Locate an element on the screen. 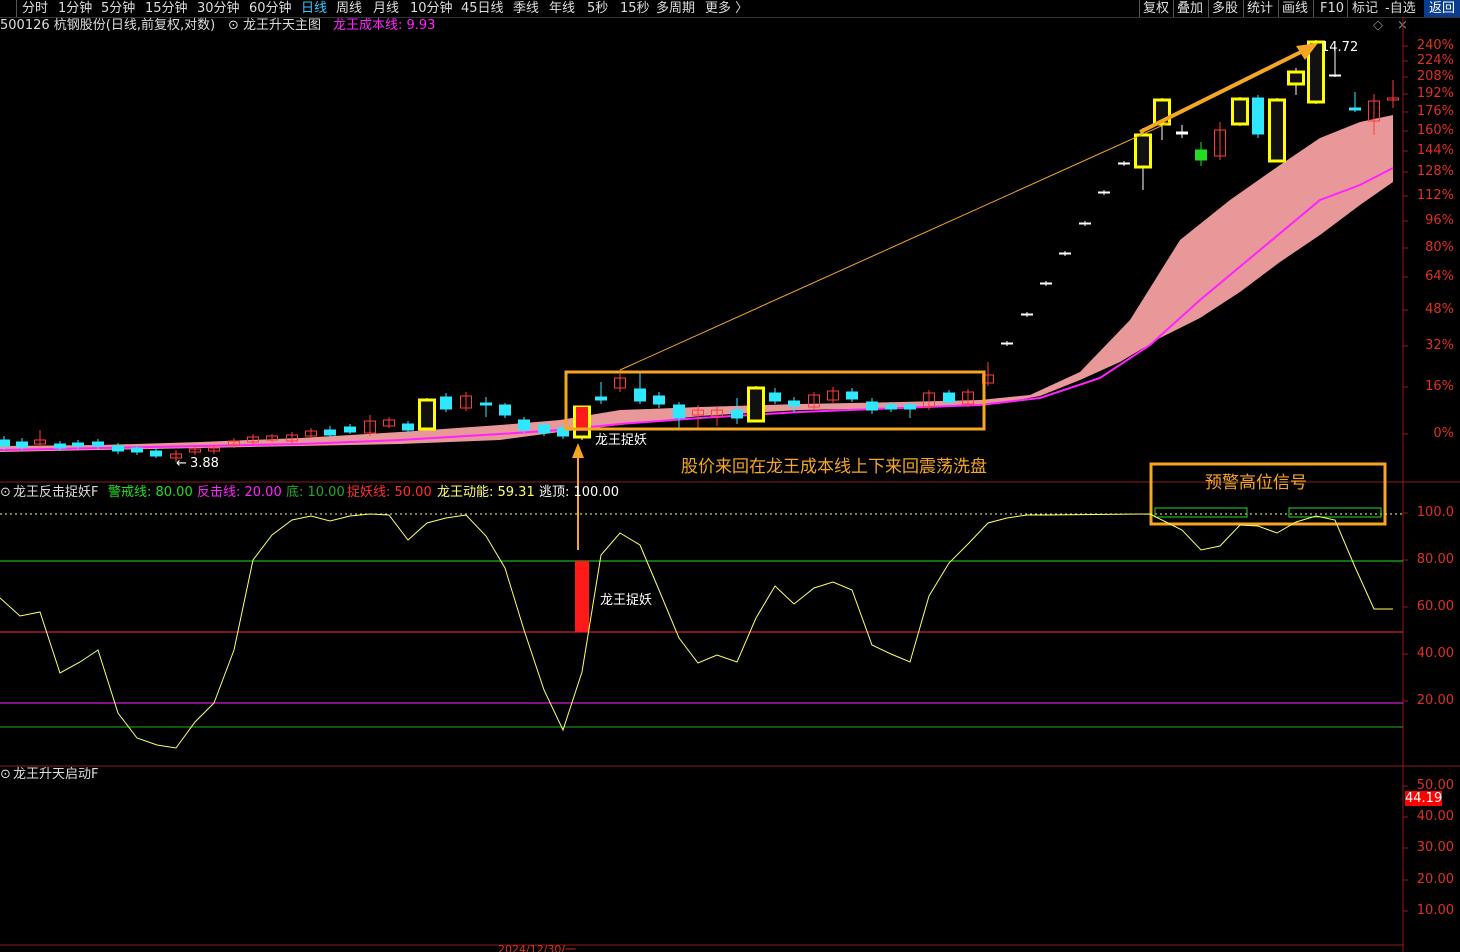  osc-tick-label: 20.00 is located at coordinates (1435, 700).